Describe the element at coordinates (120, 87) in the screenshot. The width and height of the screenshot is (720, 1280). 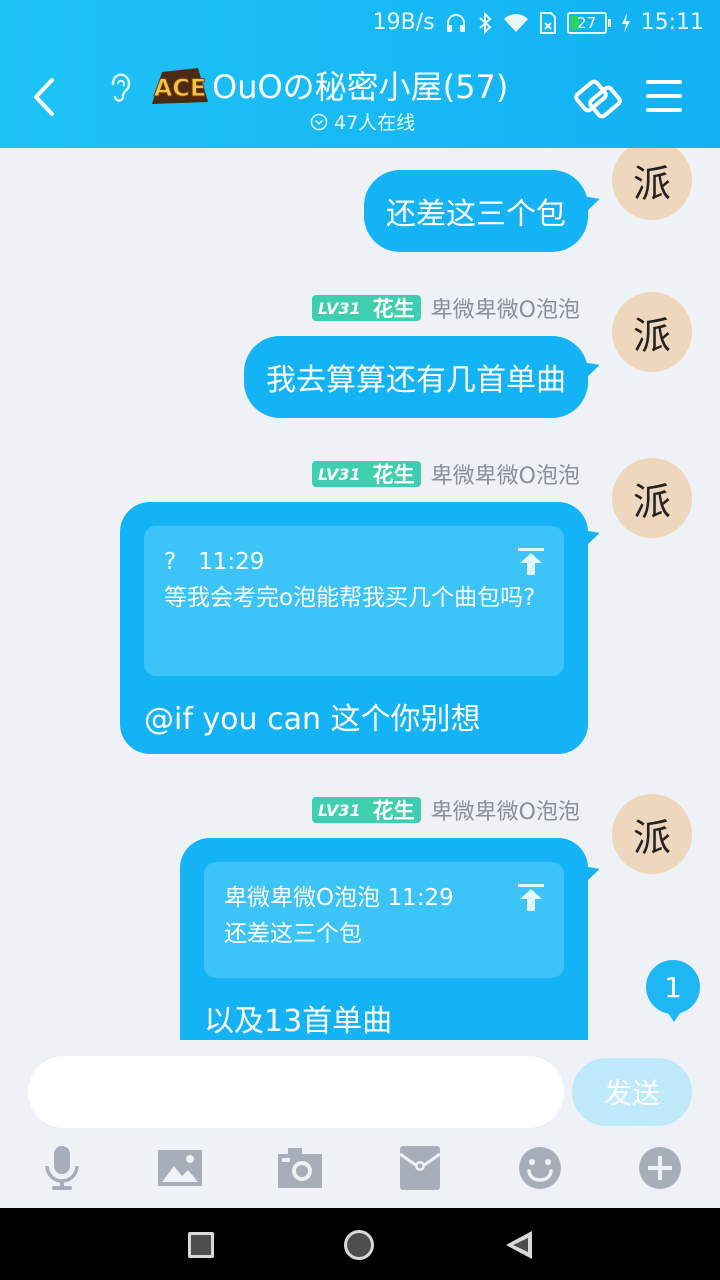
I see `ear-icon` at that location.